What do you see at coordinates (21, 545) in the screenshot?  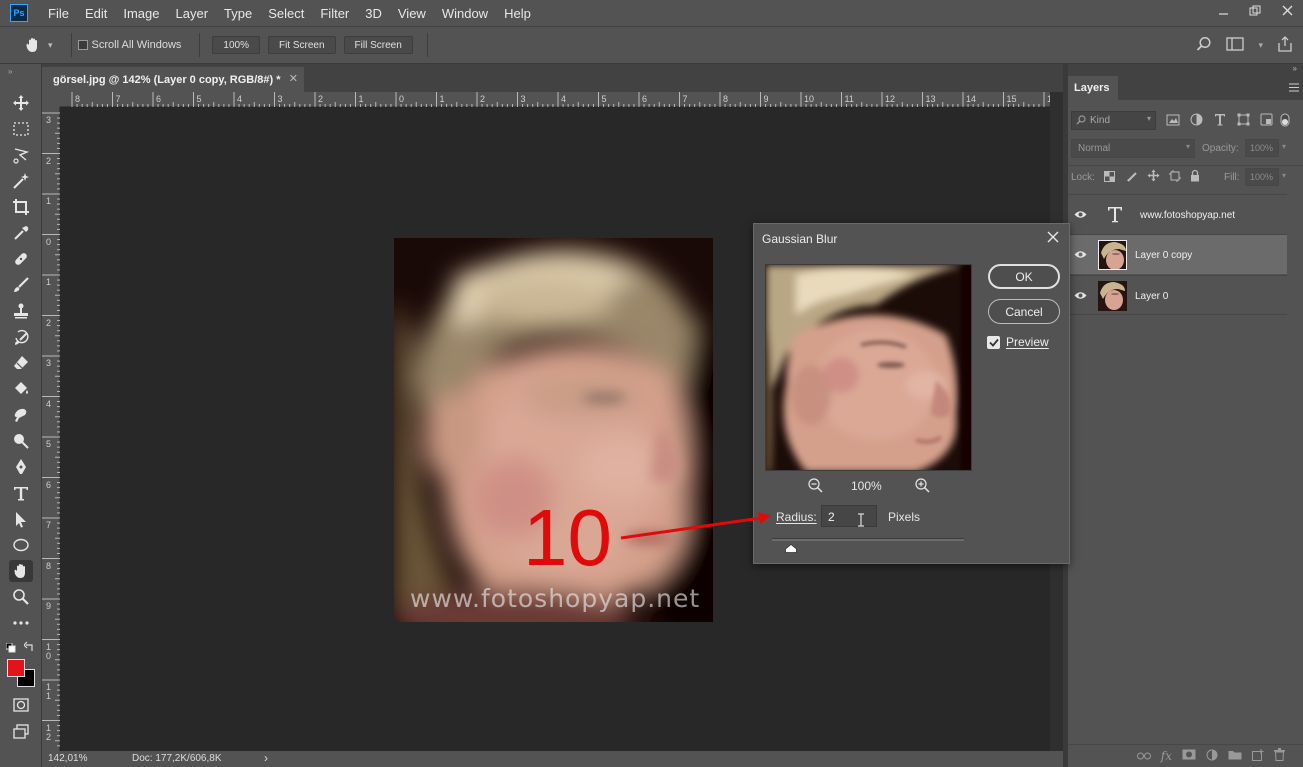 I see `ellipse-tool-icon` at bounding box center [21, 545].